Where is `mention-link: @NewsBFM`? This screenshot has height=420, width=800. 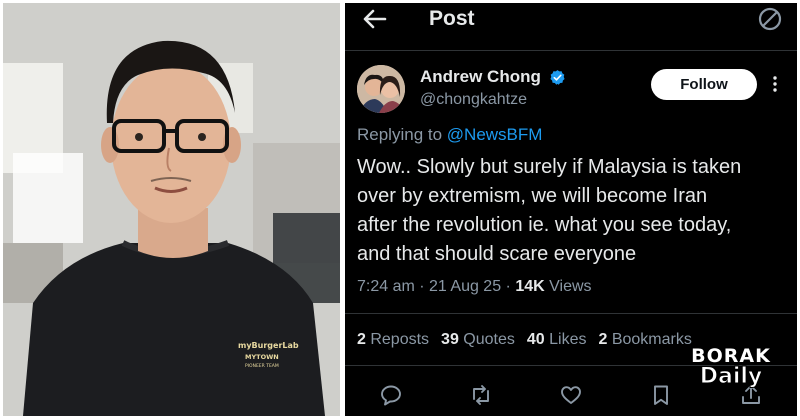
mention-link: @NewsBFM is located at coordinates (495, 134).